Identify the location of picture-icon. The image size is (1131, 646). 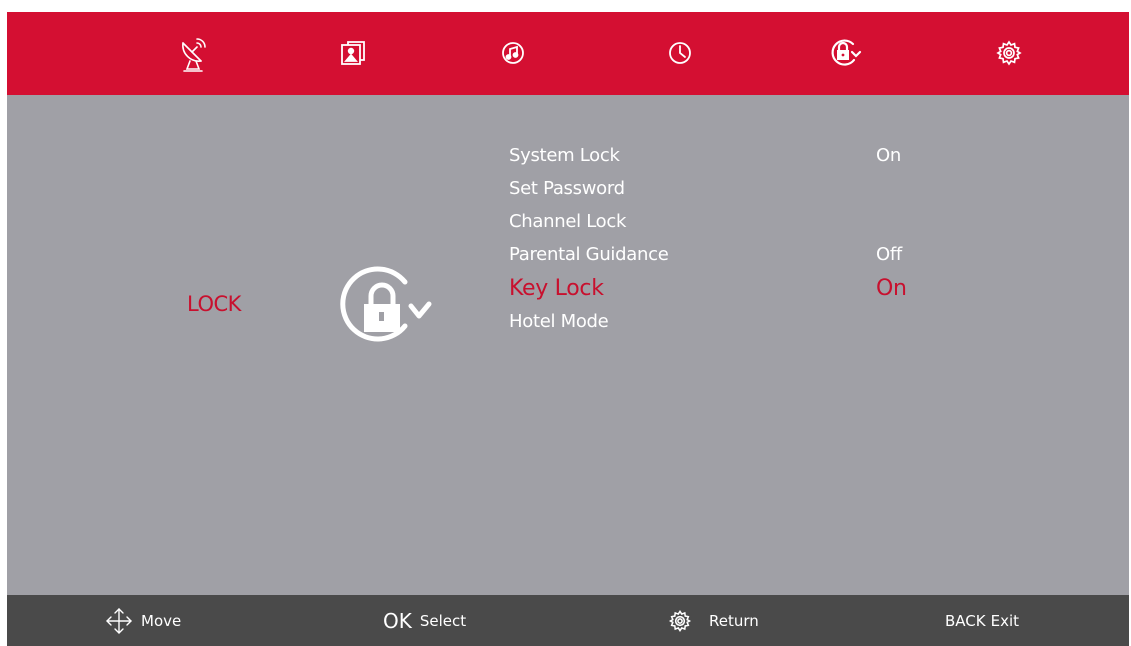
(353, 53).